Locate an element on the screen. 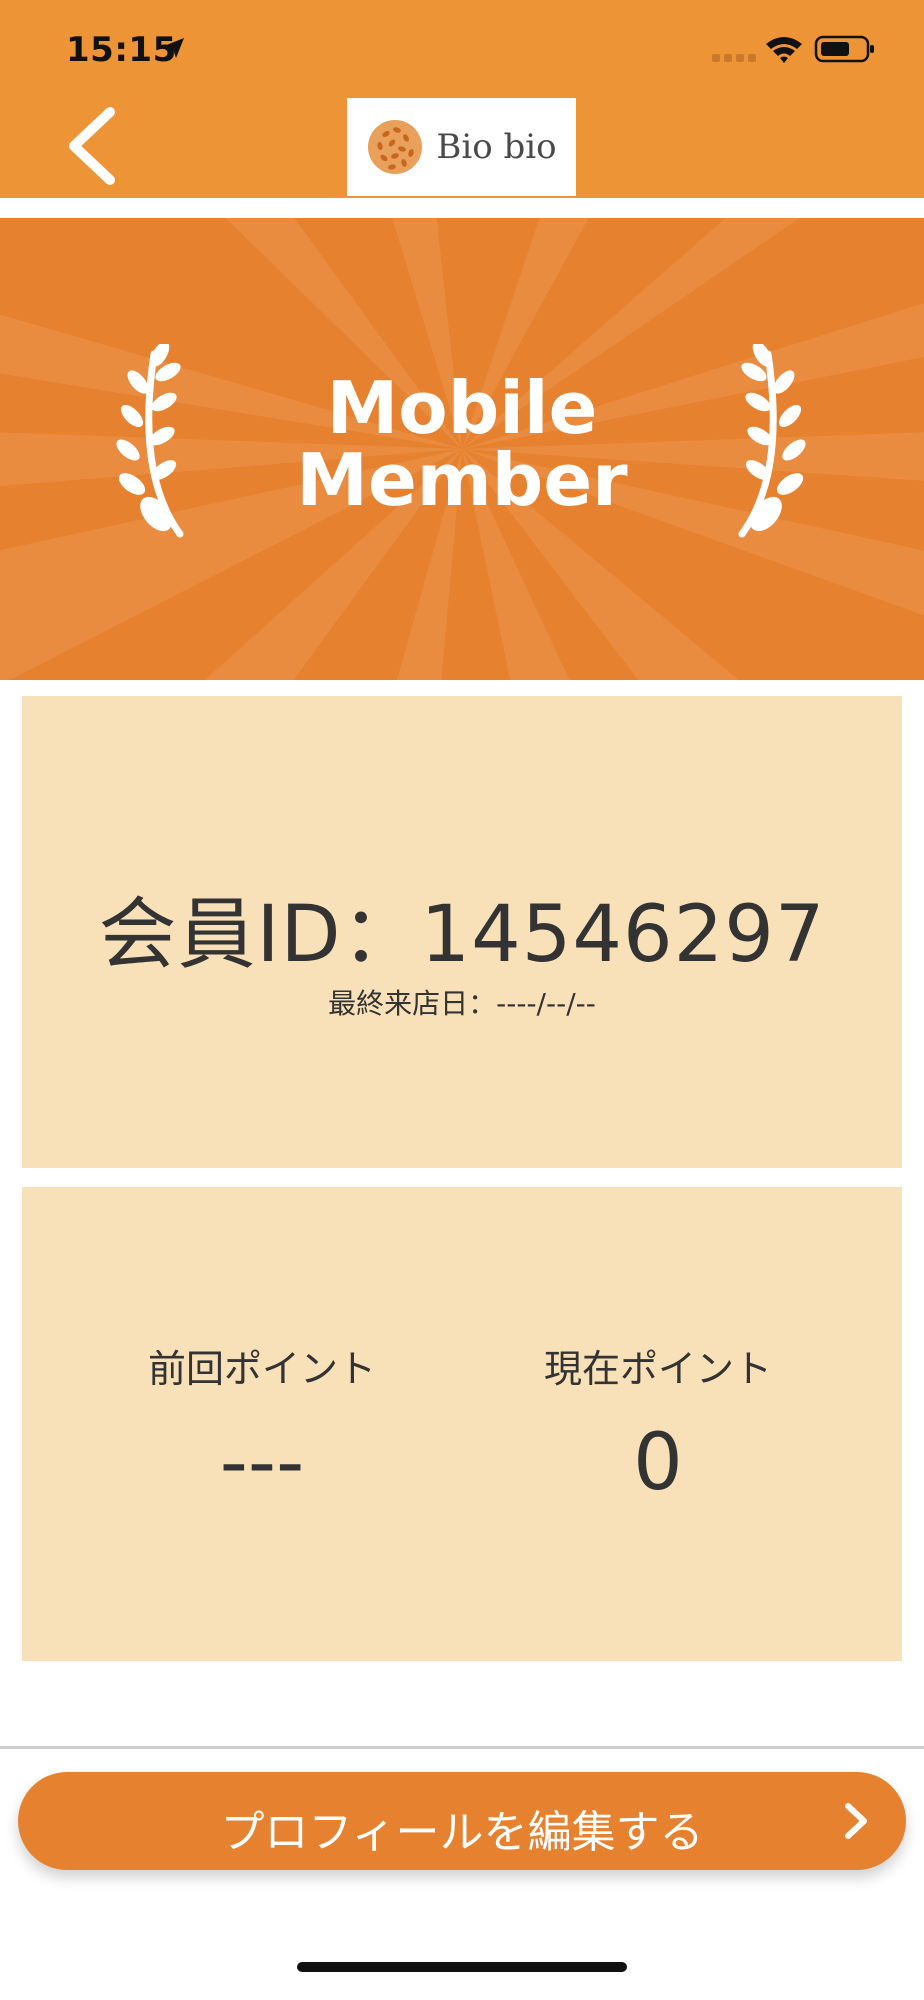  footer-divider is located at coordinates (462, 1747).